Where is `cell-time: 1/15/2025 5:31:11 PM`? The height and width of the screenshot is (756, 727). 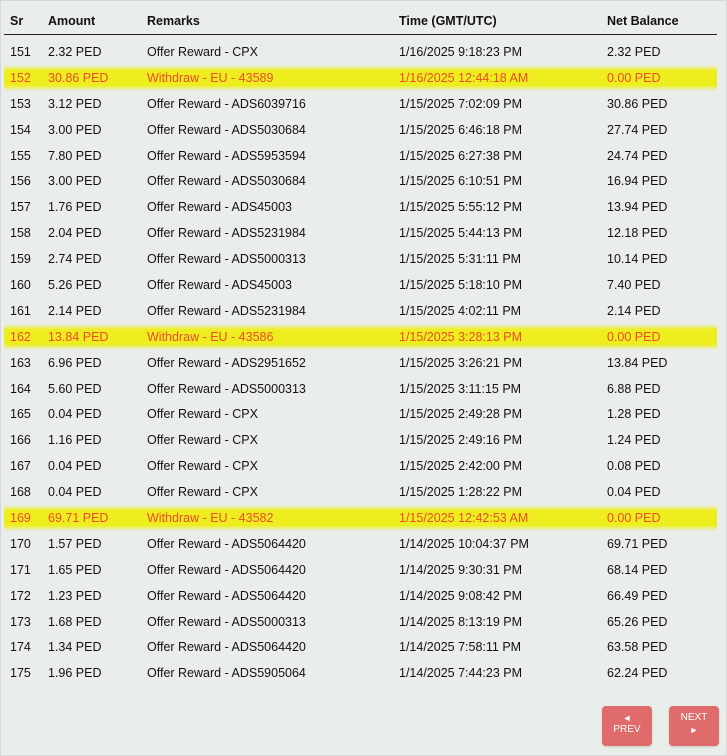 cell-time: 1/15/2025 5:31:11 PM is located at coordinates (460, 259).